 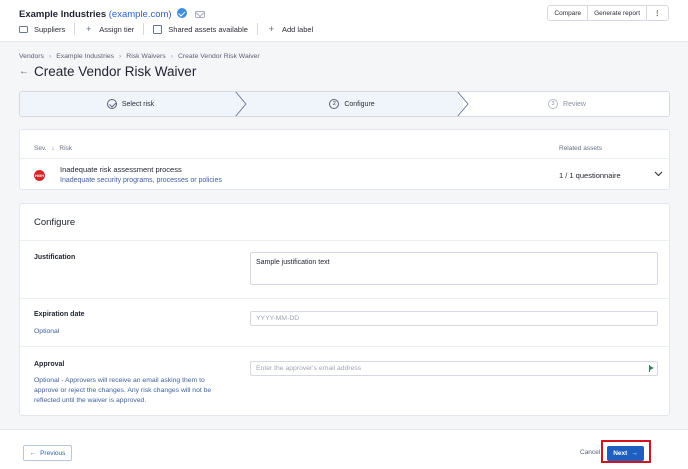 What do you see at coordinates (50, 29) in the screenshot?
I see `suppliers-label: Suppliers` at bounding box center [50, 29].